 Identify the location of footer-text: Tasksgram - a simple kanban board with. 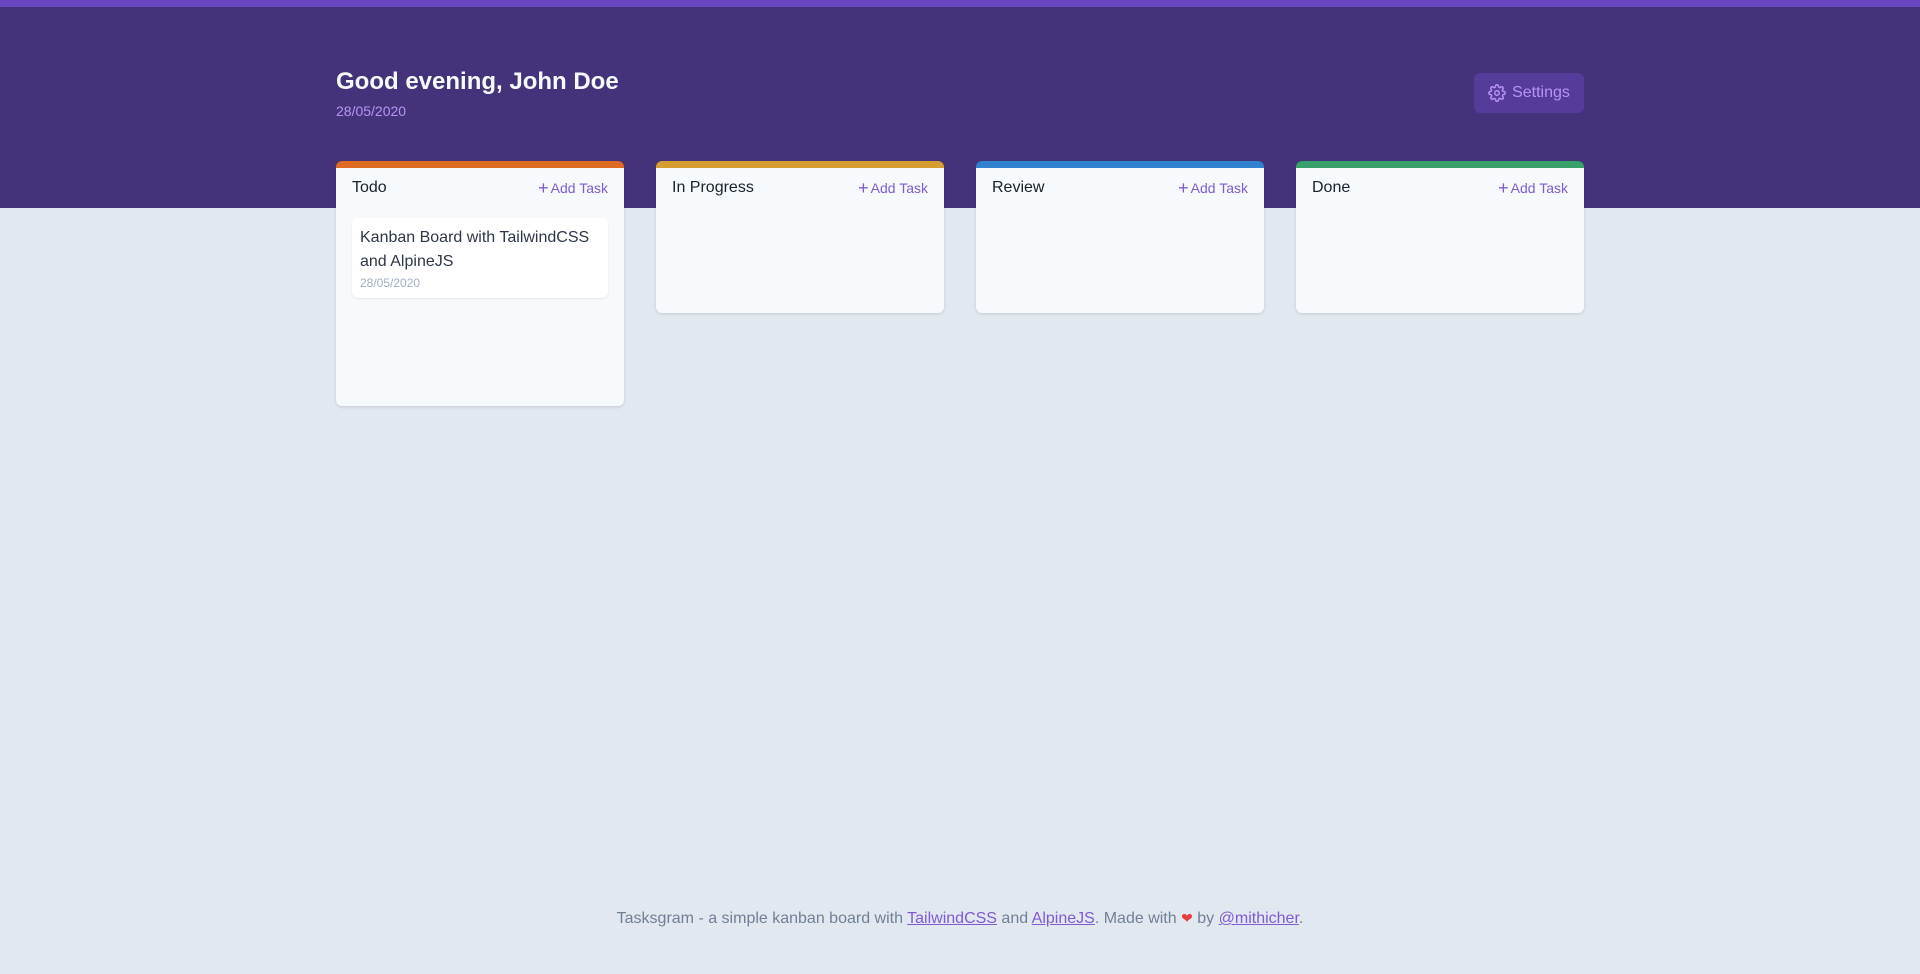
(762, 918).